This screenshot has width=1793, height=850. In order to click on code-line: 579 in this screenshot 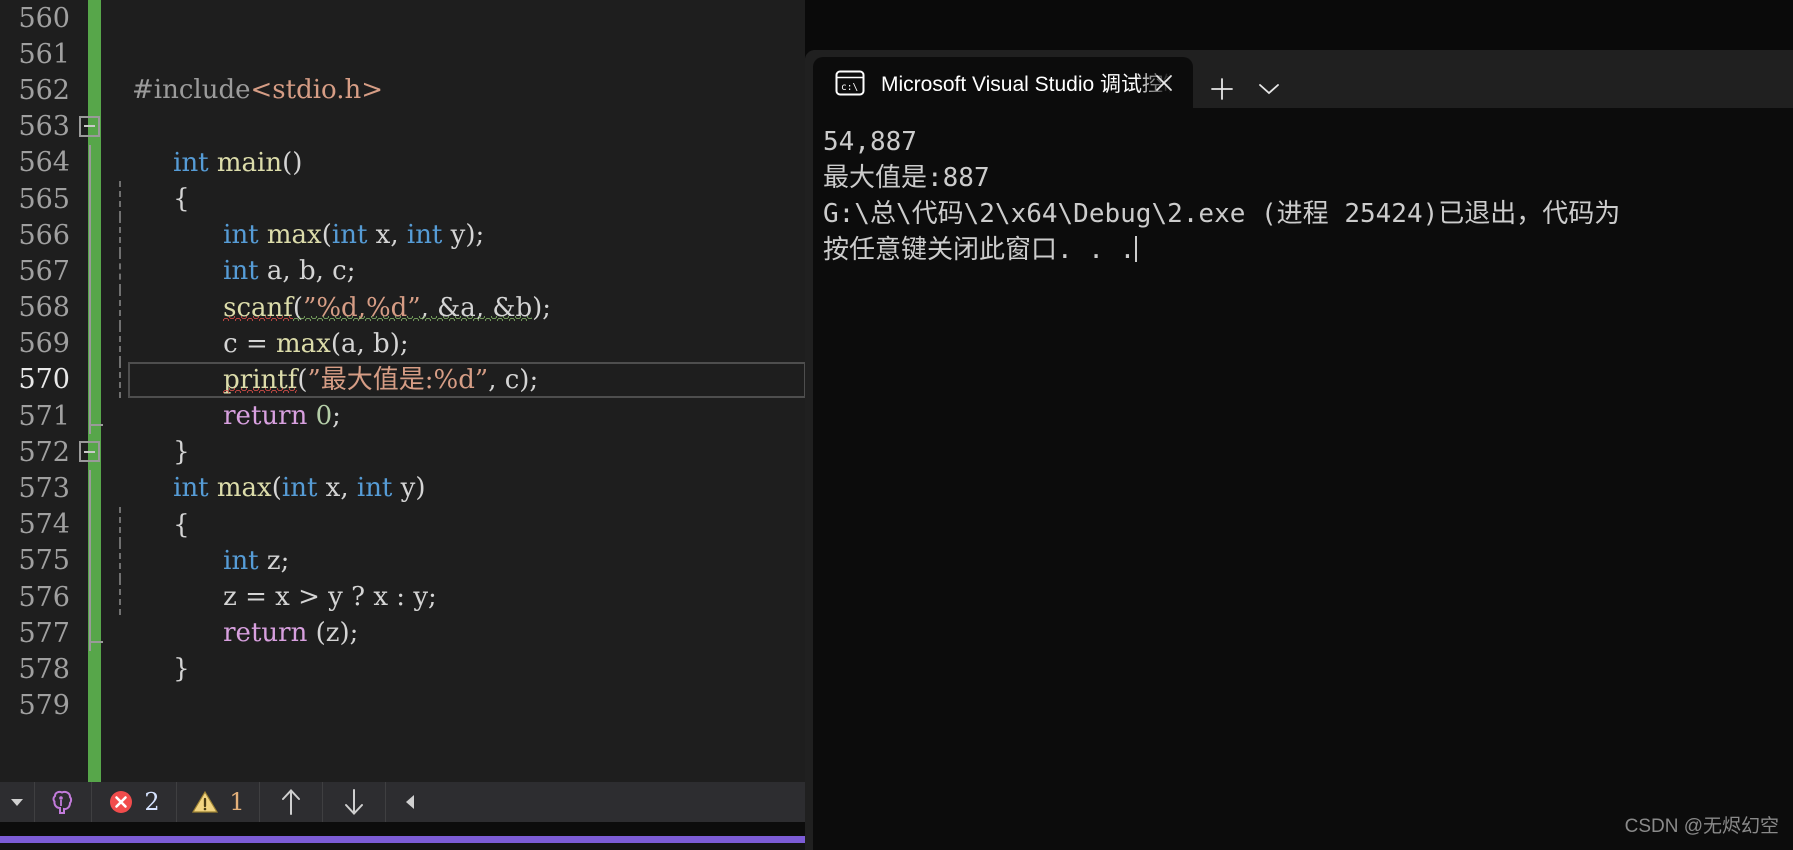, I will do `click(402, 706)`.